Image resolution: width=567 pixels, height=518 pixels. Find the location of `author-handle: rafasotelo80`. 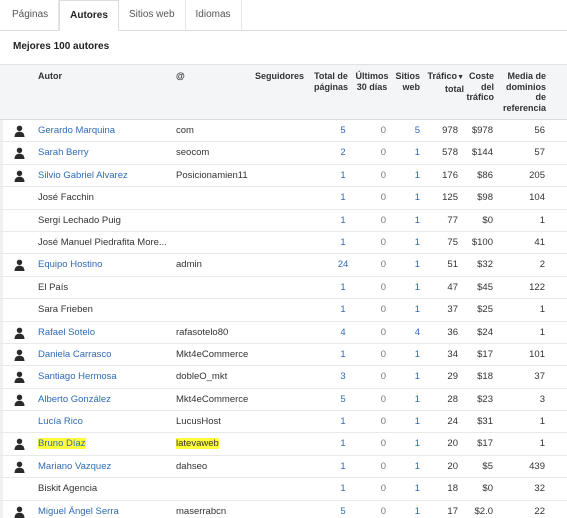

author-handle: rafasotelo80 is located at coordinates (202, 333).